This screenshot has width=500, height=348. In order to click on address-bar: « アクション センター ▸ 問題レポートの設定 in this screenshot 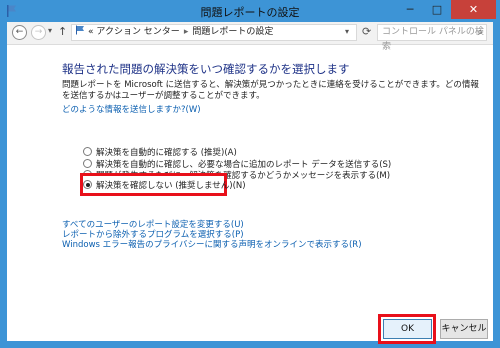, I will do `click(214, 32)`.